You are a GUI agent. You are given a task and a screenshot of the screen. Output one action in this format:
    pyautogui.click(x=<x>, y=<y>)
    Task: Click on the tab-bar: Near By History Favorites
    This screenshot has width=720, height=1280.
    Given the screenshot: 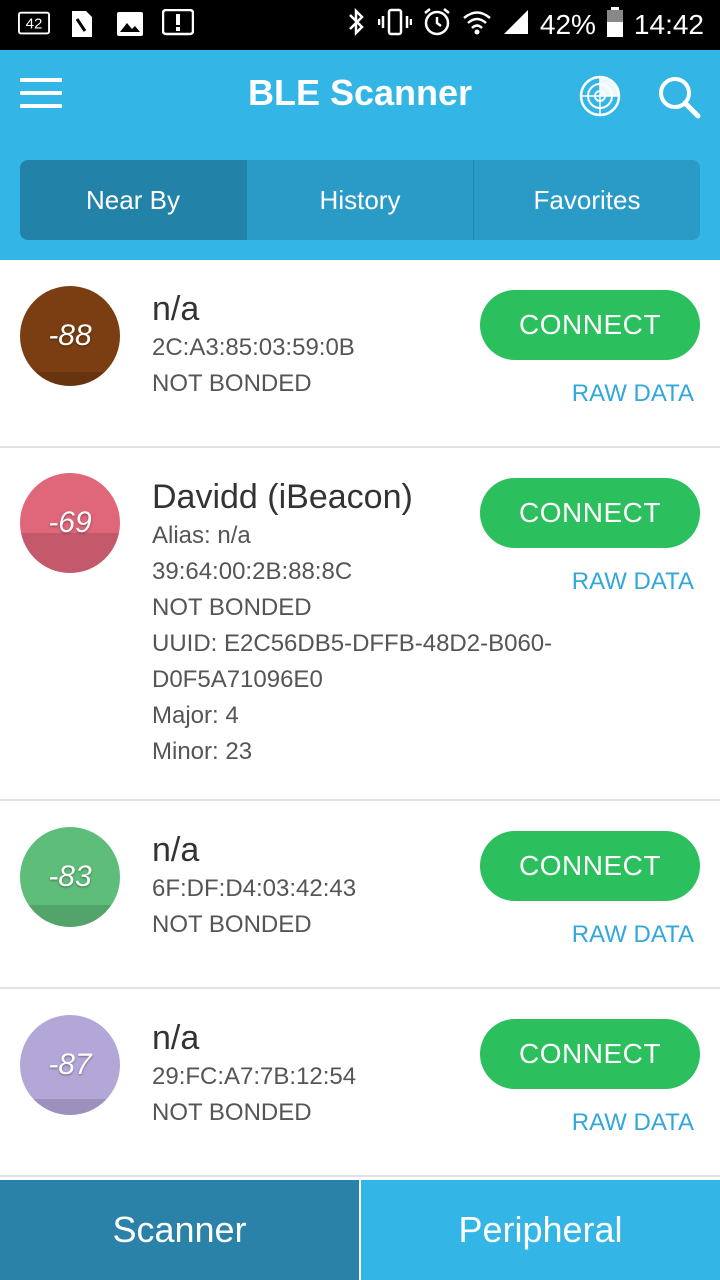 What is the action you would take?
    pyautogui.click(x=360, y=200)
    